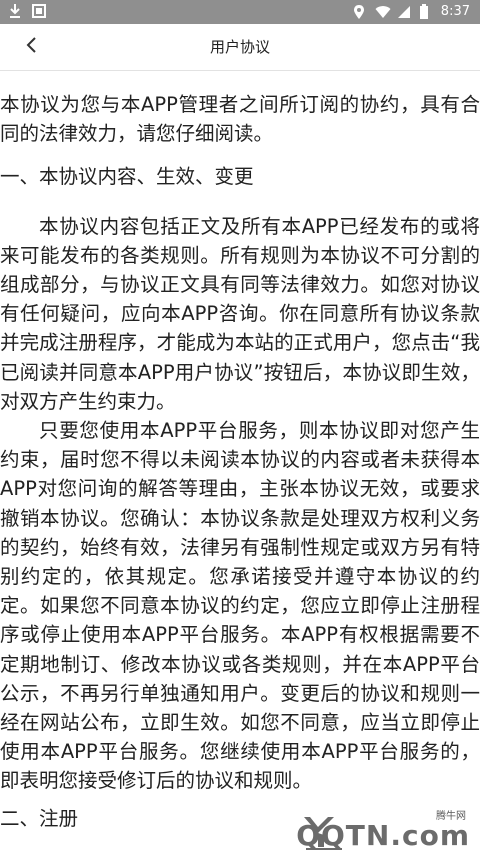  Describe the element at coordinates (27, 11) in the screenshot. I see `status-left-icons` at that location.